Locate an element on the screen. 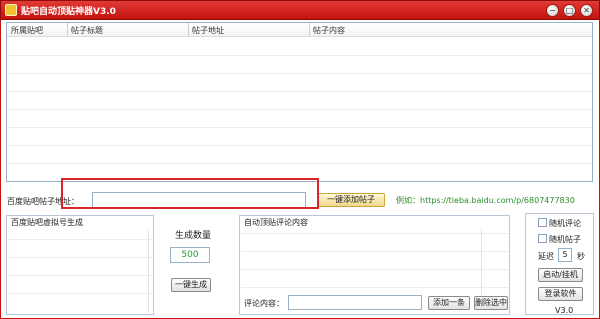 The height and width of the screenshot is (319, 600). delay-label: 延迟 is located at coordinates (546, 256).